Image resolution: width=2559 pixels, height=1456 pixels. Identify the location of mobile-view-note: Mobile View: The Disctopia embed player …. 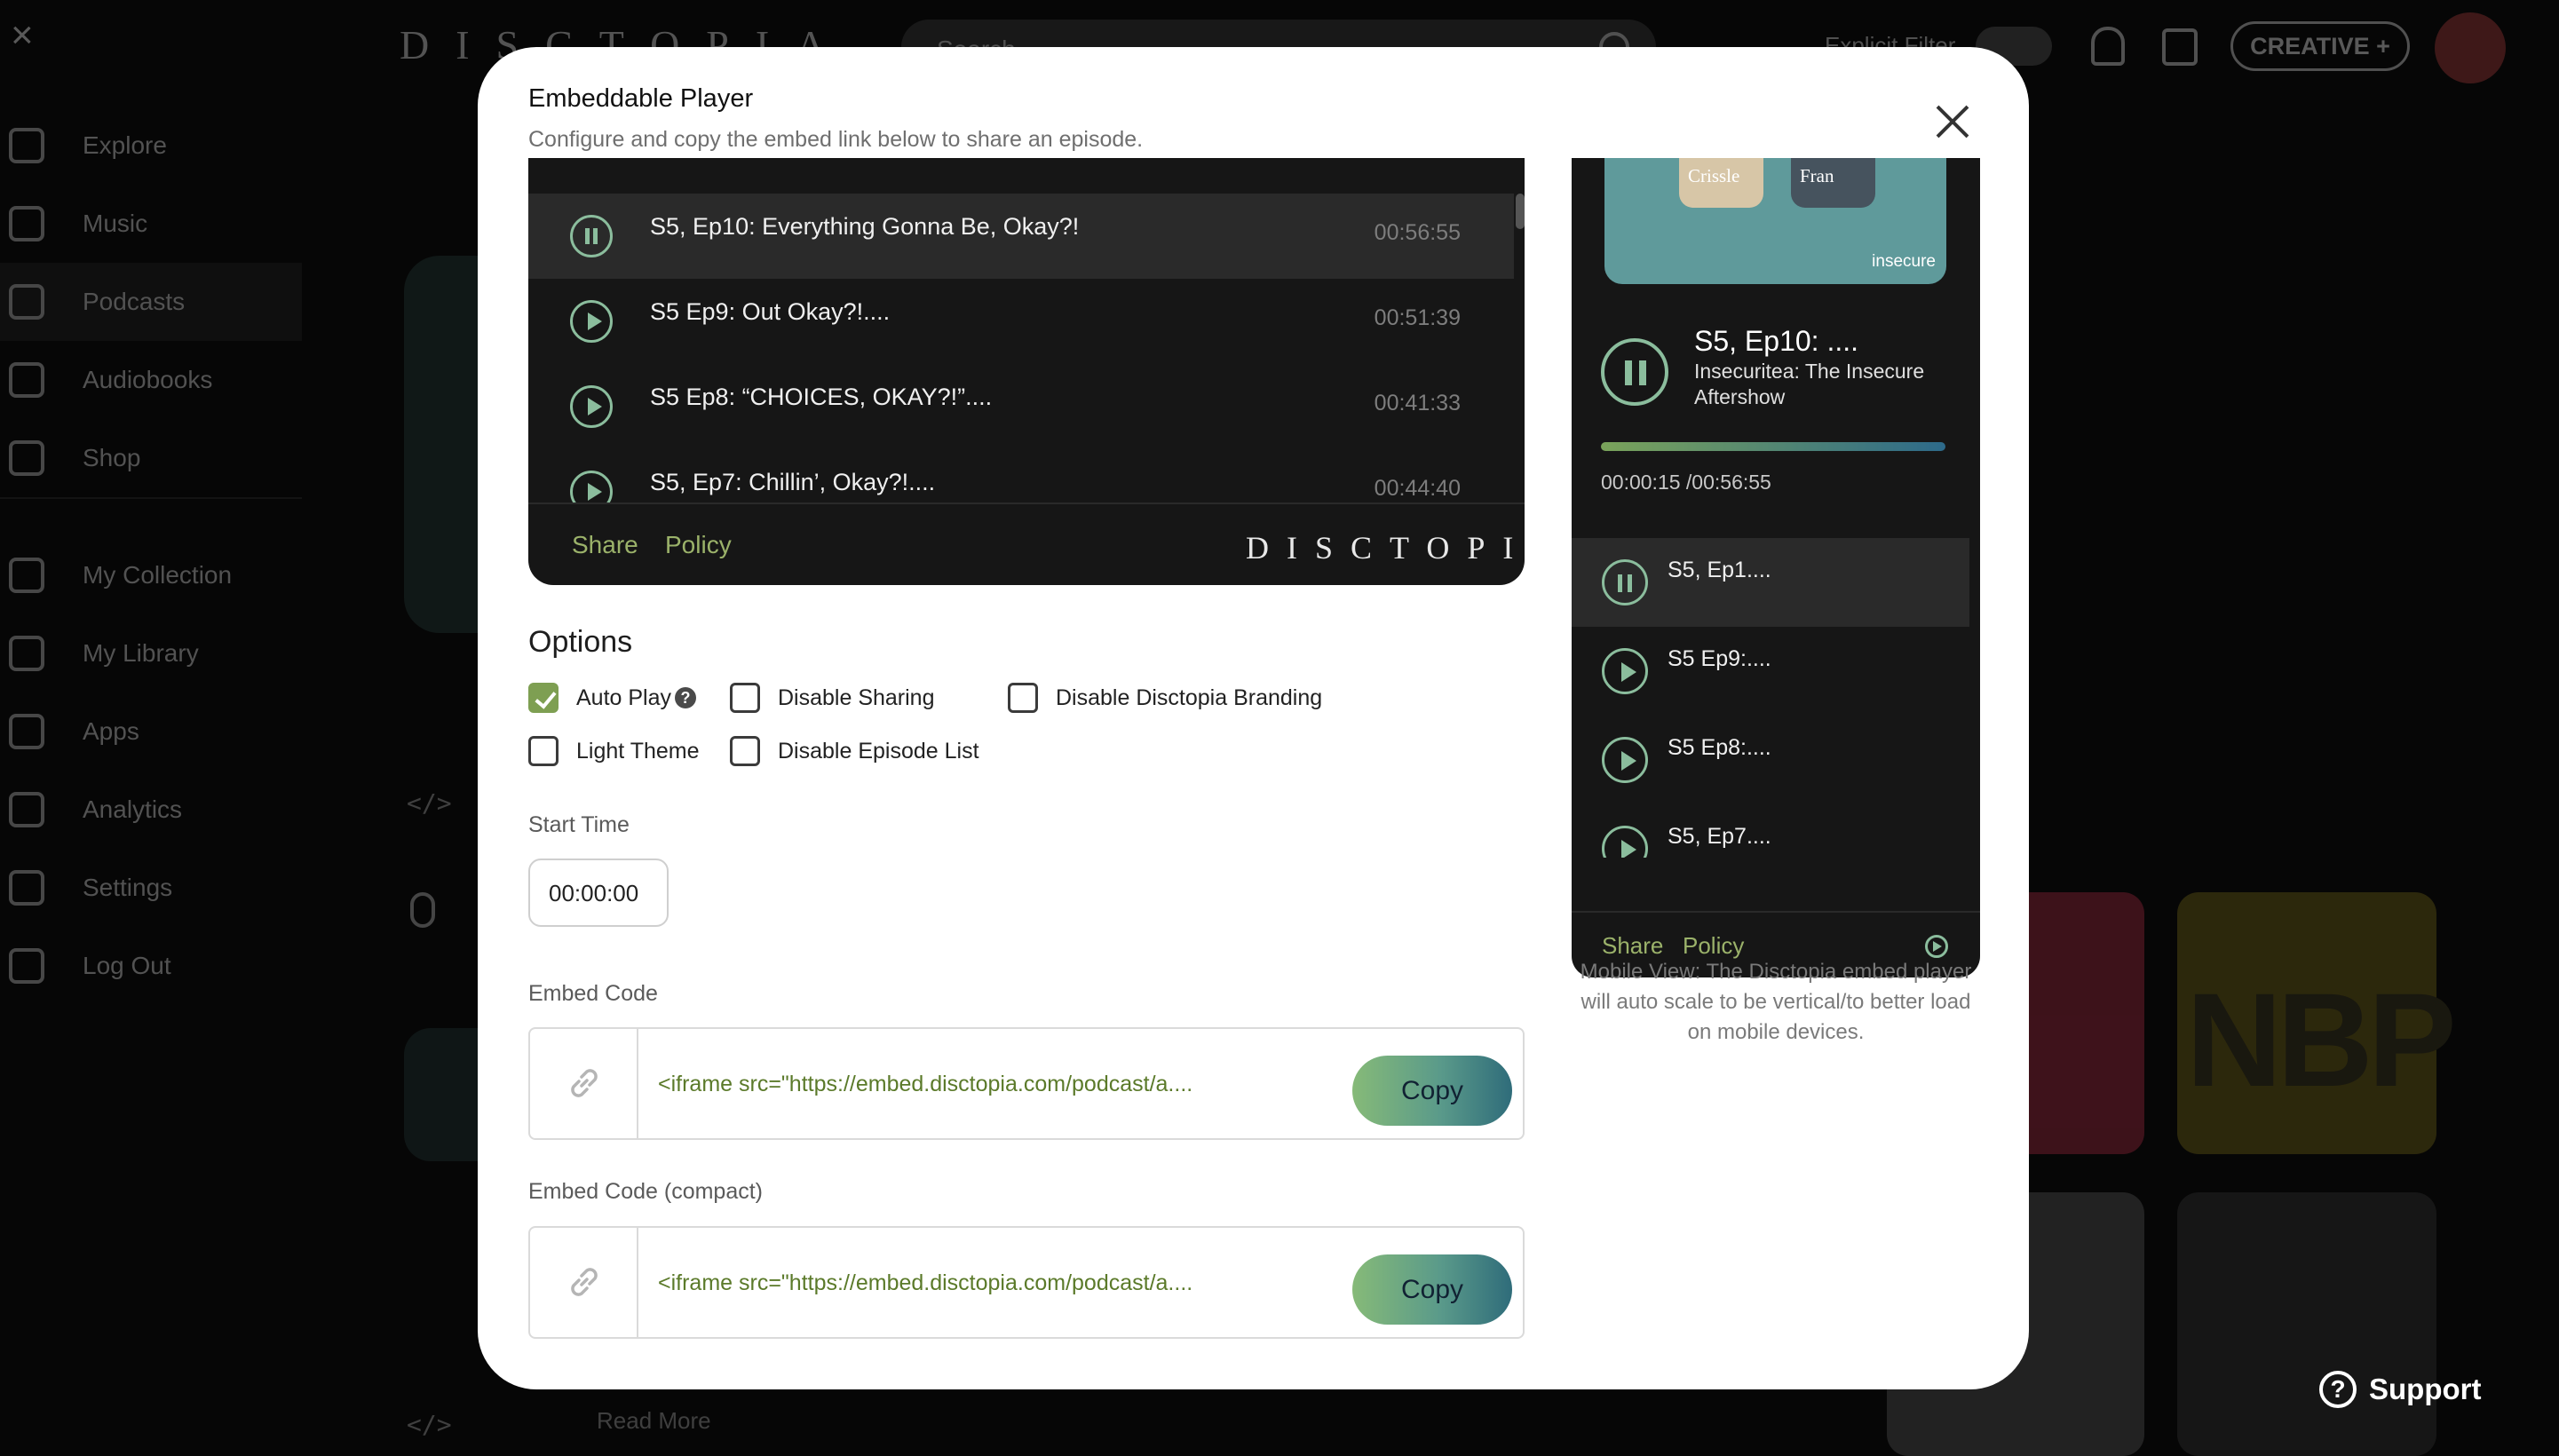
(1776, 1002).